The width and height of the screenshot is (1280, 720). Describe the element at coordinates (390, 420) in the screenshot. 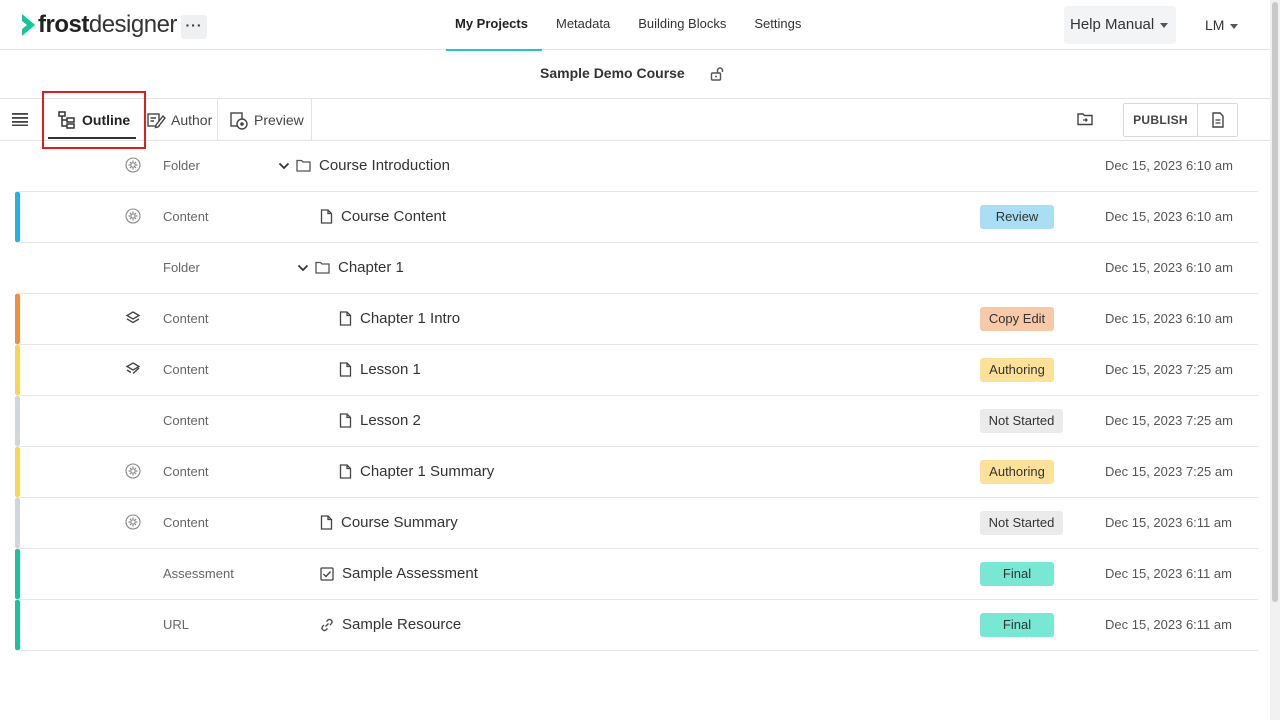

I see `item-name-label: Lesson 2` at that location.